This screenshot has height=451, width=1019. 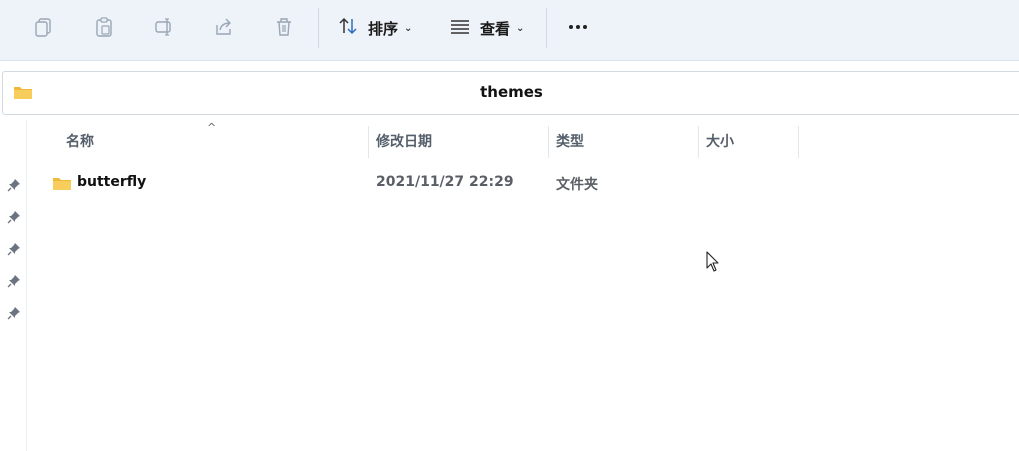 I want to click on file-modified: 2021/11/27 22:29, so click(x=445, y=182).